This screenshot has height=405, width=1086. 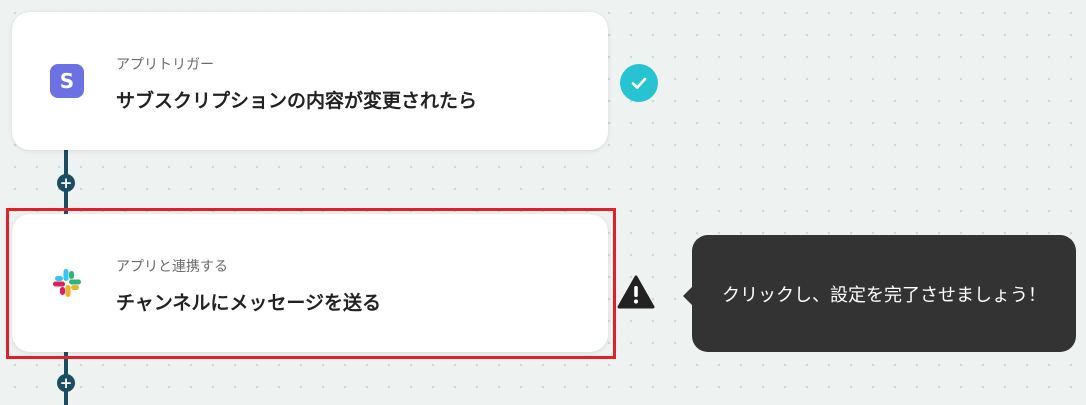 What do you see at coordinates (165, 65) in the screenshot?
I see `trigger-step-label: アプリトリガー` at bounding box center [165, 65].